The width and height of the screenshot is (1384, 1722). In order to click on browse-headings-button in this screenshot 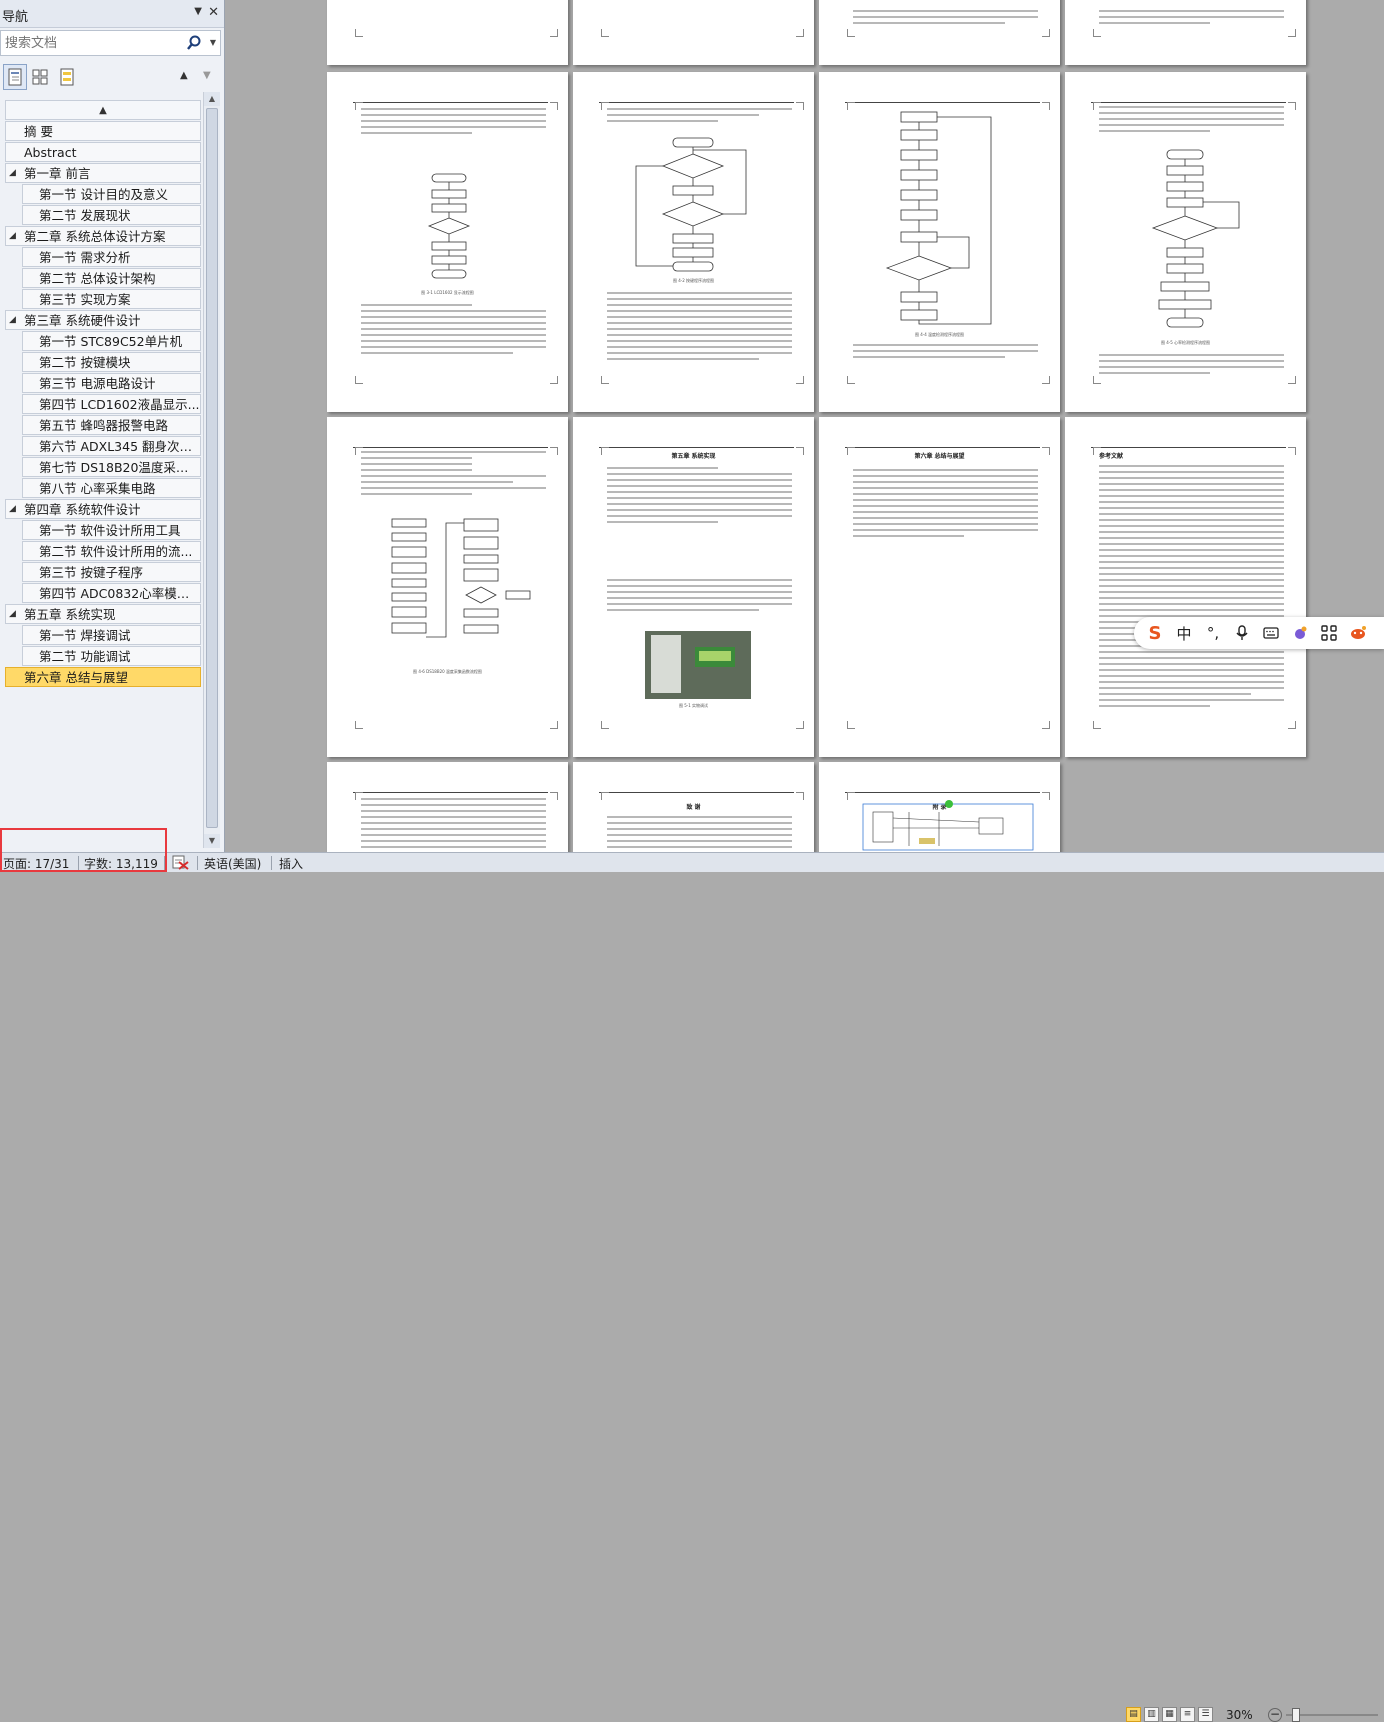, I will do `click(15, 77)`.